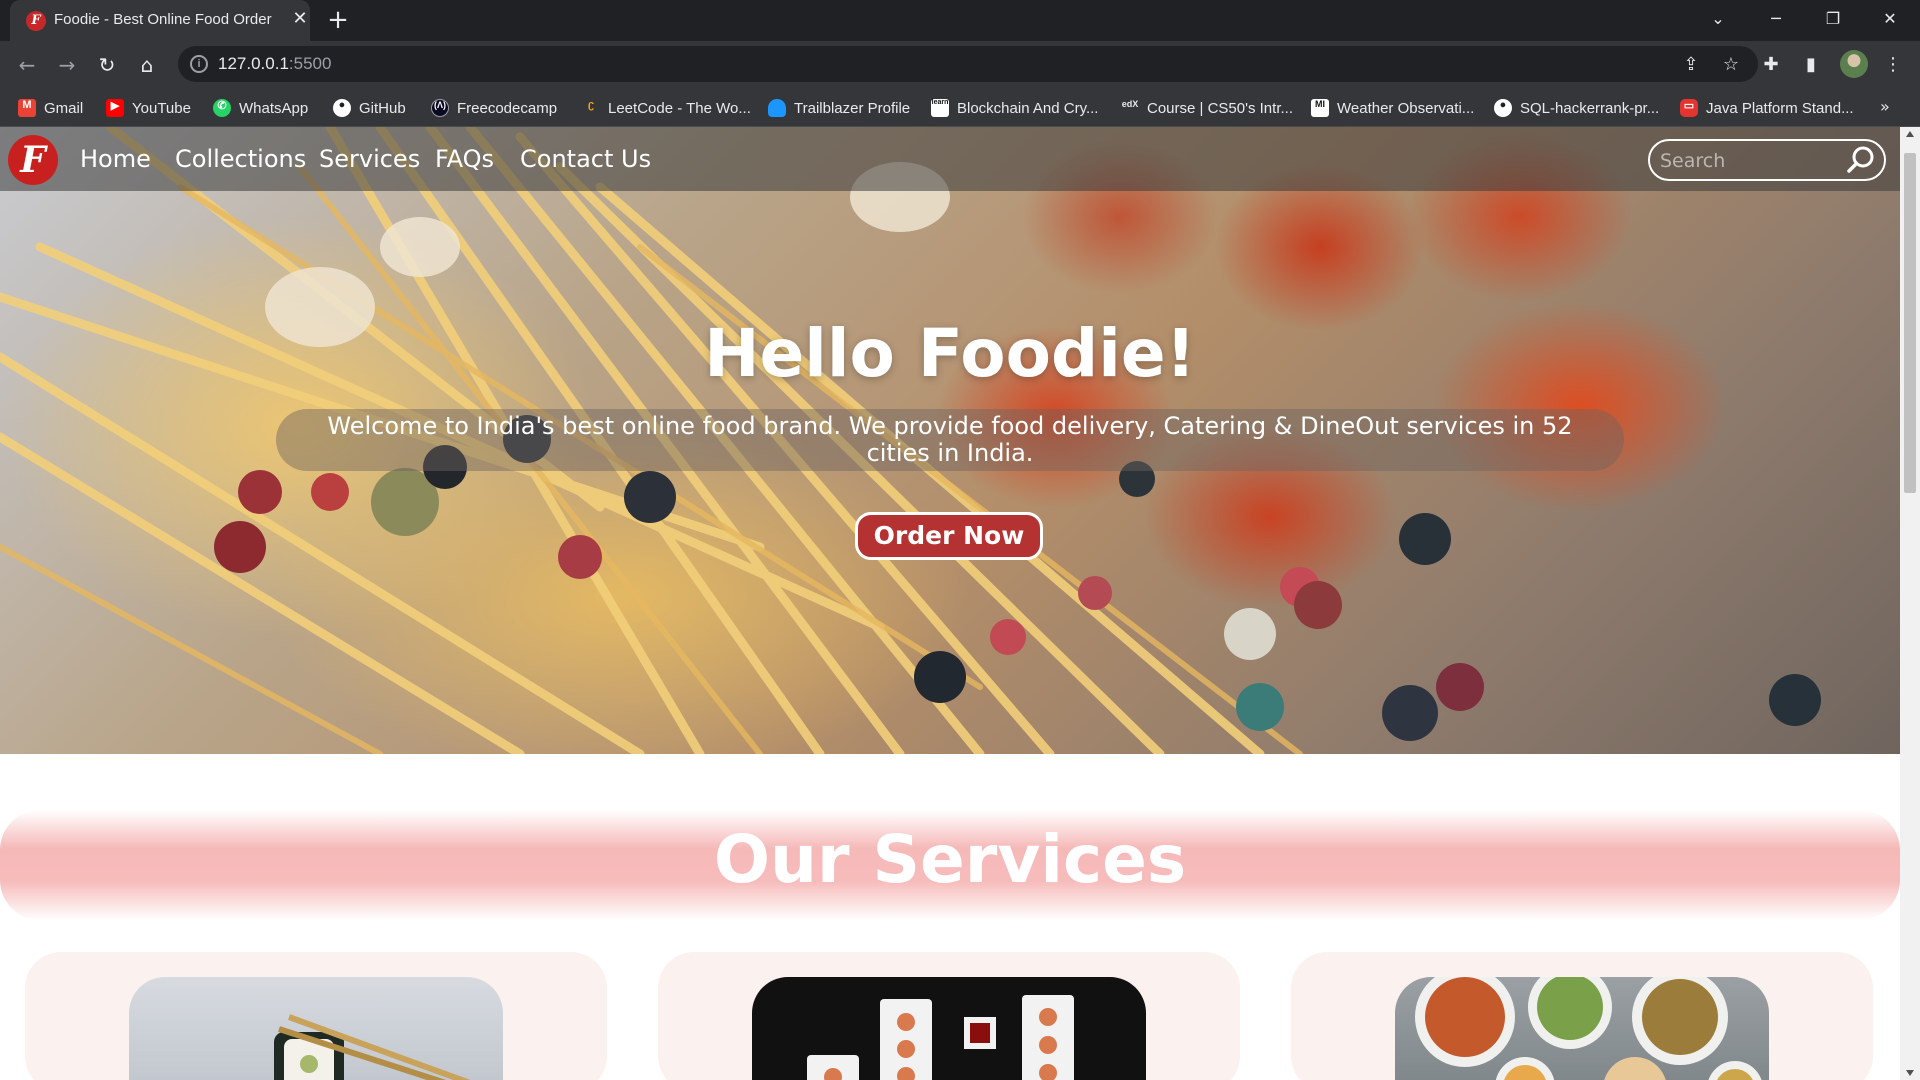 Image resolution: width=1920 pixels, height=1080 pixels. What do you see at coordinates (950, 353) in the screenshot?
I see `hero-title: Hello Foodie!` at bounding box center [950, 353].